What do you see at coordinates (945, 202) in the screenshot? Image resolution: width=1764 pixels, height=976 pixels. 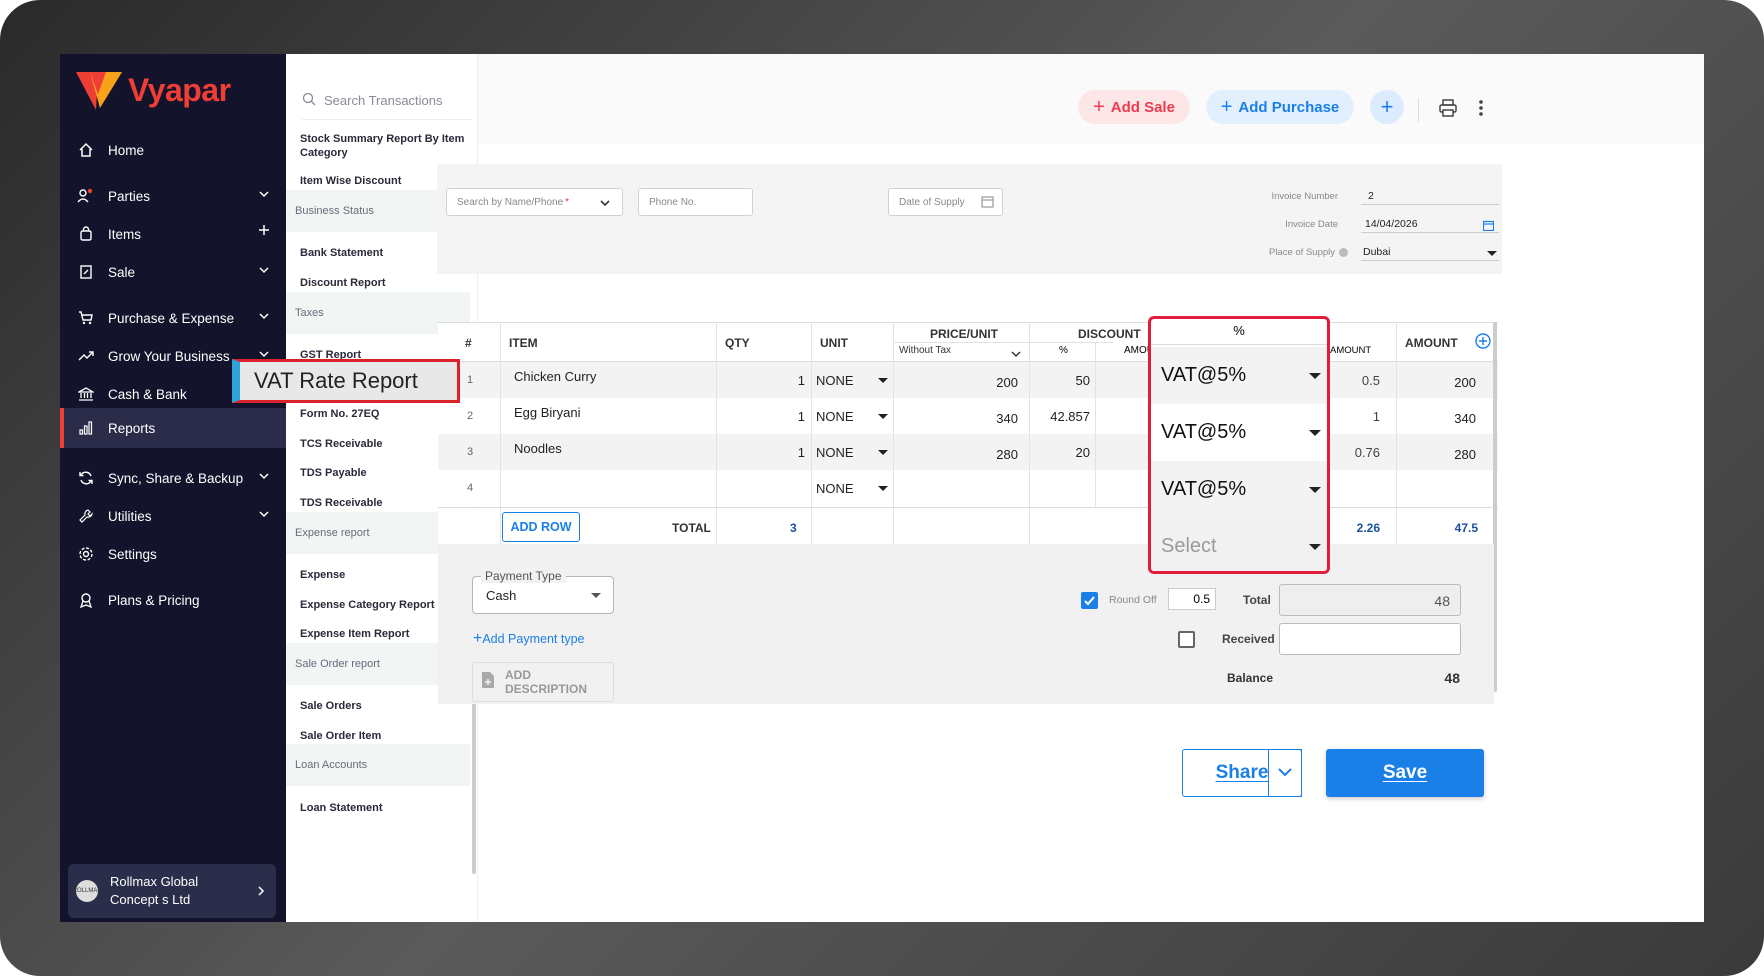 I see `date-of-supply-field: Date of Supply` at bounding box center [945, 202].